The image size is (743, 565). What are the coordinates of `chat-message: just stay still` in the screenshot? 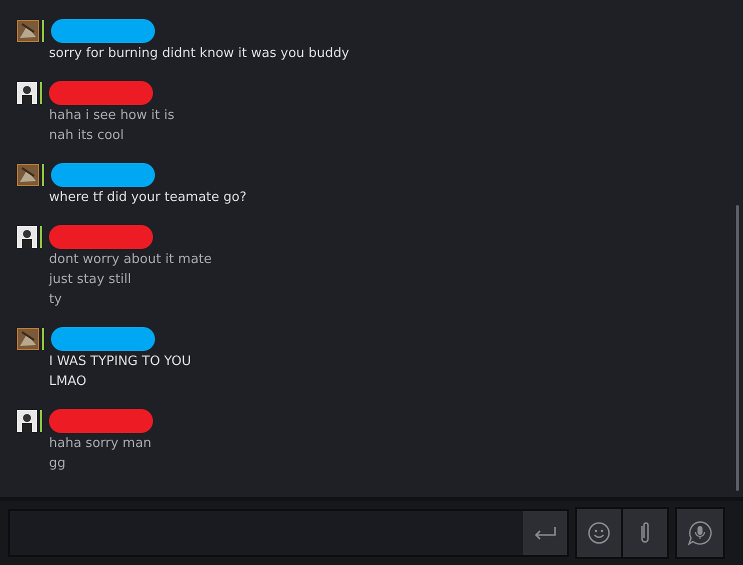 It's located at (90, 280).